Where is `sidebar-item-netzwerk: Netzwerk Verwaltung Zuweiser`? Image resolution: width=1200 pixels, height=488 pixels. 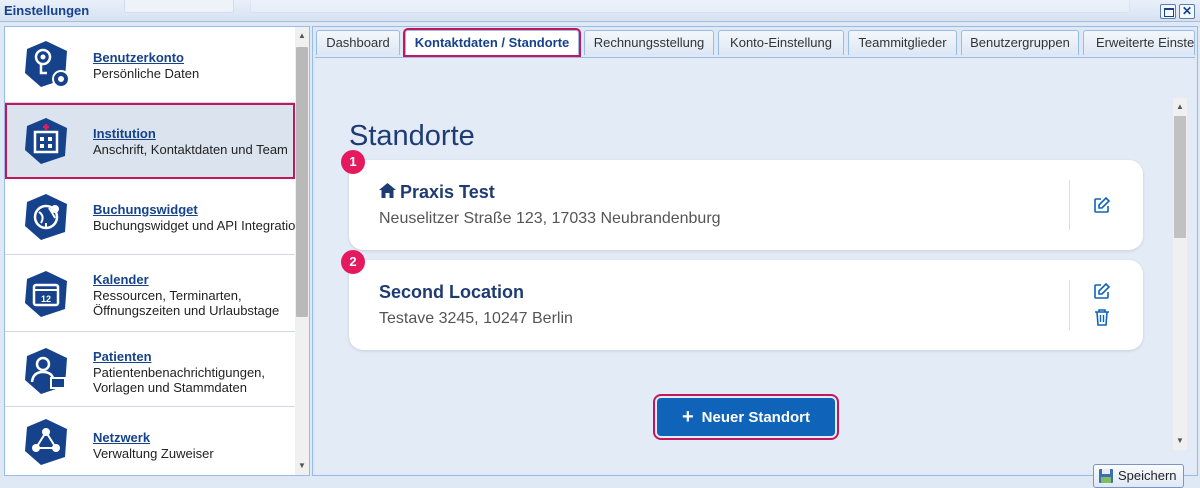
sidebar-item-netzwerk: Netzwerk Verwaltung Zuweiser is located at coordinates (150, 441).